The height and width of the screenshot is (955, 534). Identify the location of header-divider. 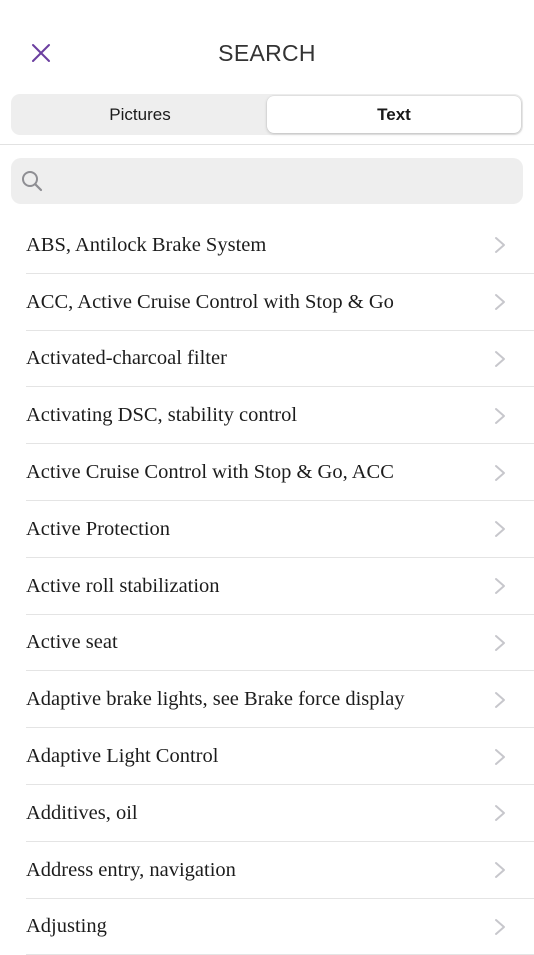
(267, 144).